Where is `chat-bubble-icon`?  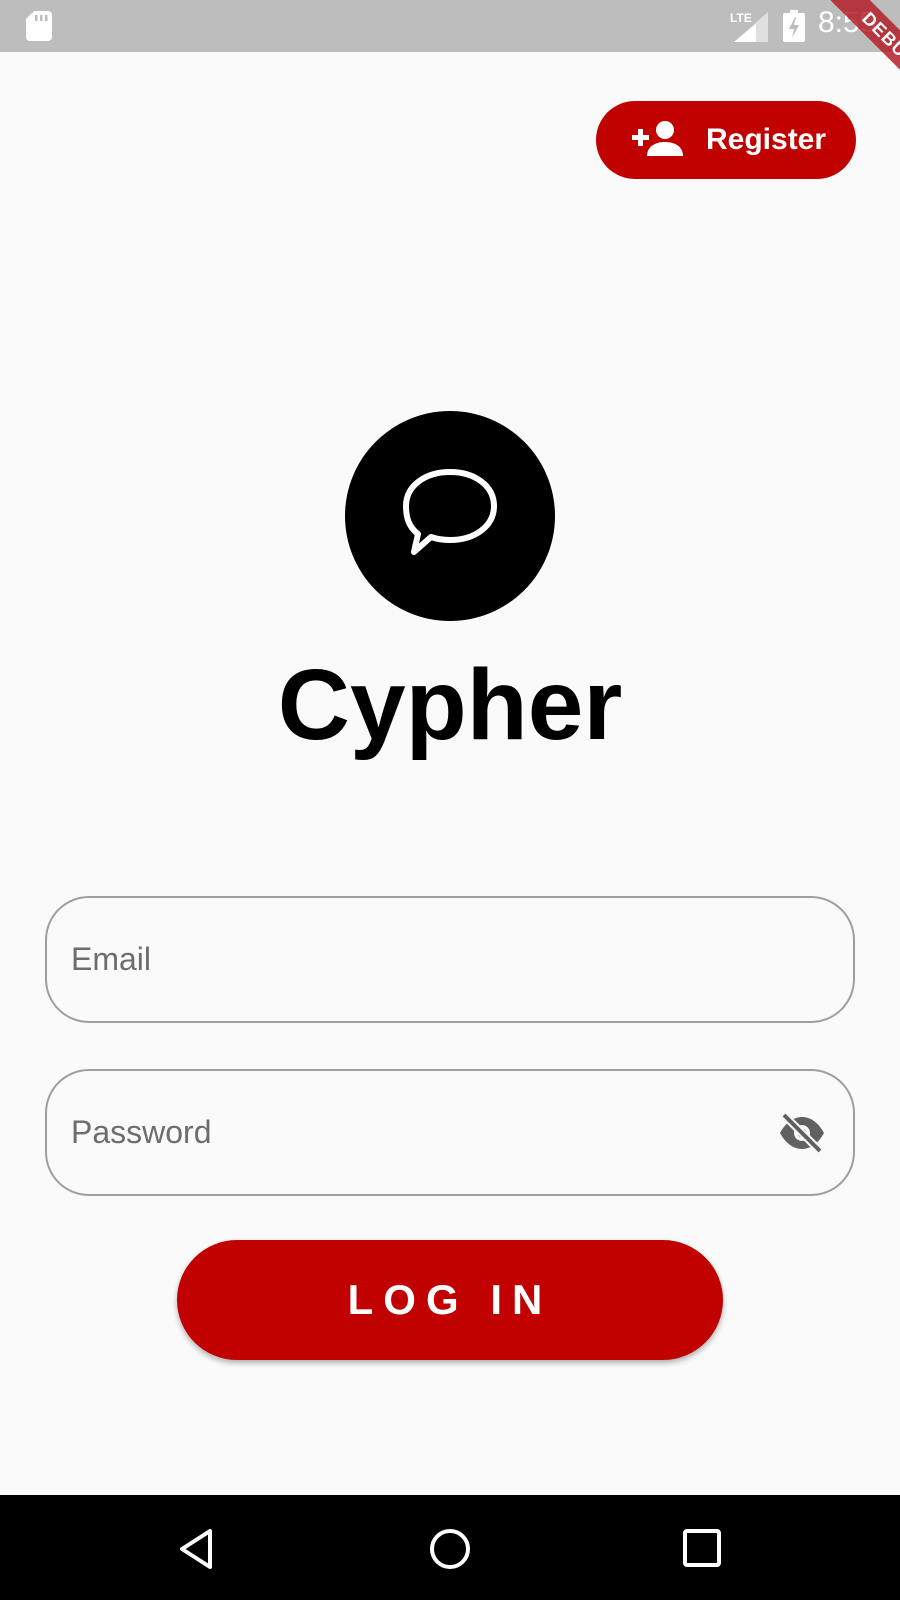
chat-bubble-icon is located at coordinates (450, 516).